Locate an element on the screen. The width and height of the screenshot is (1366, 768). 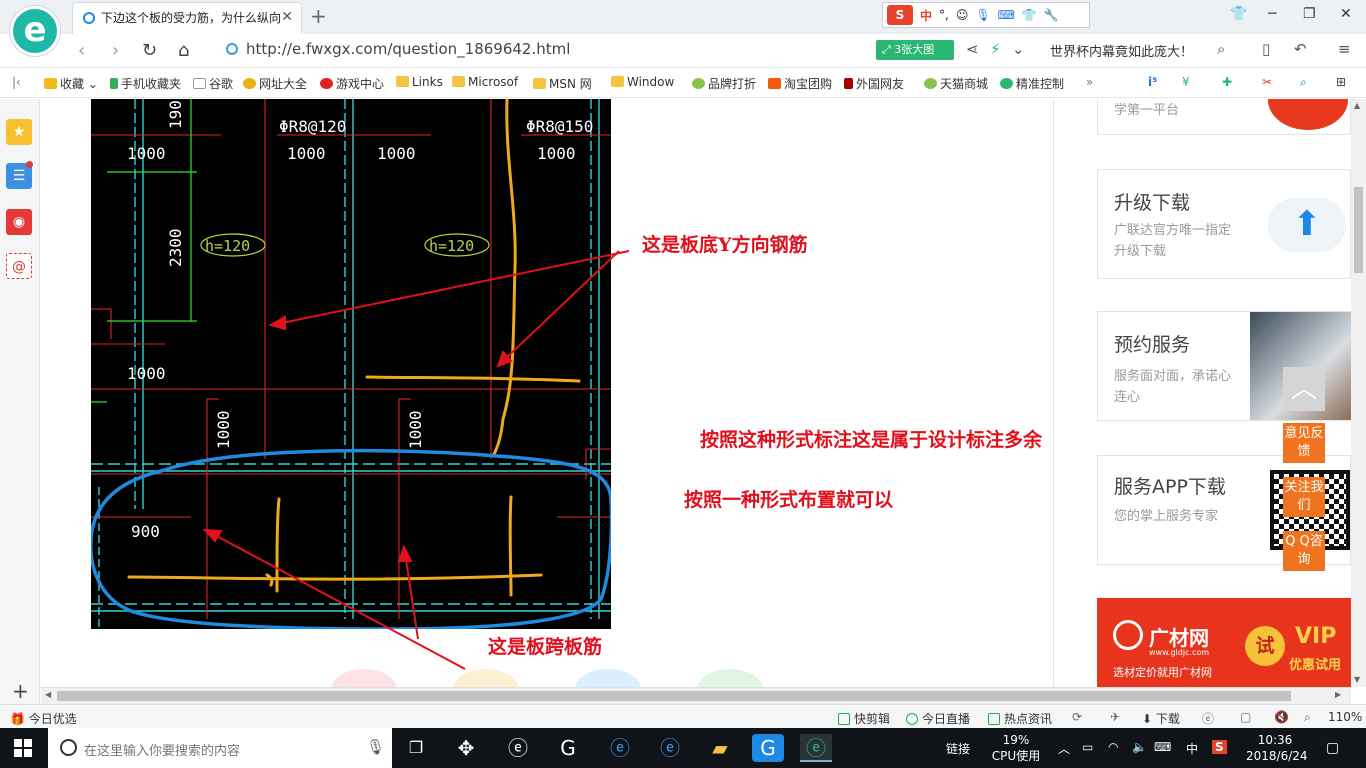
active-browser-icon: ⓔ is located at coordinates (816, 748).